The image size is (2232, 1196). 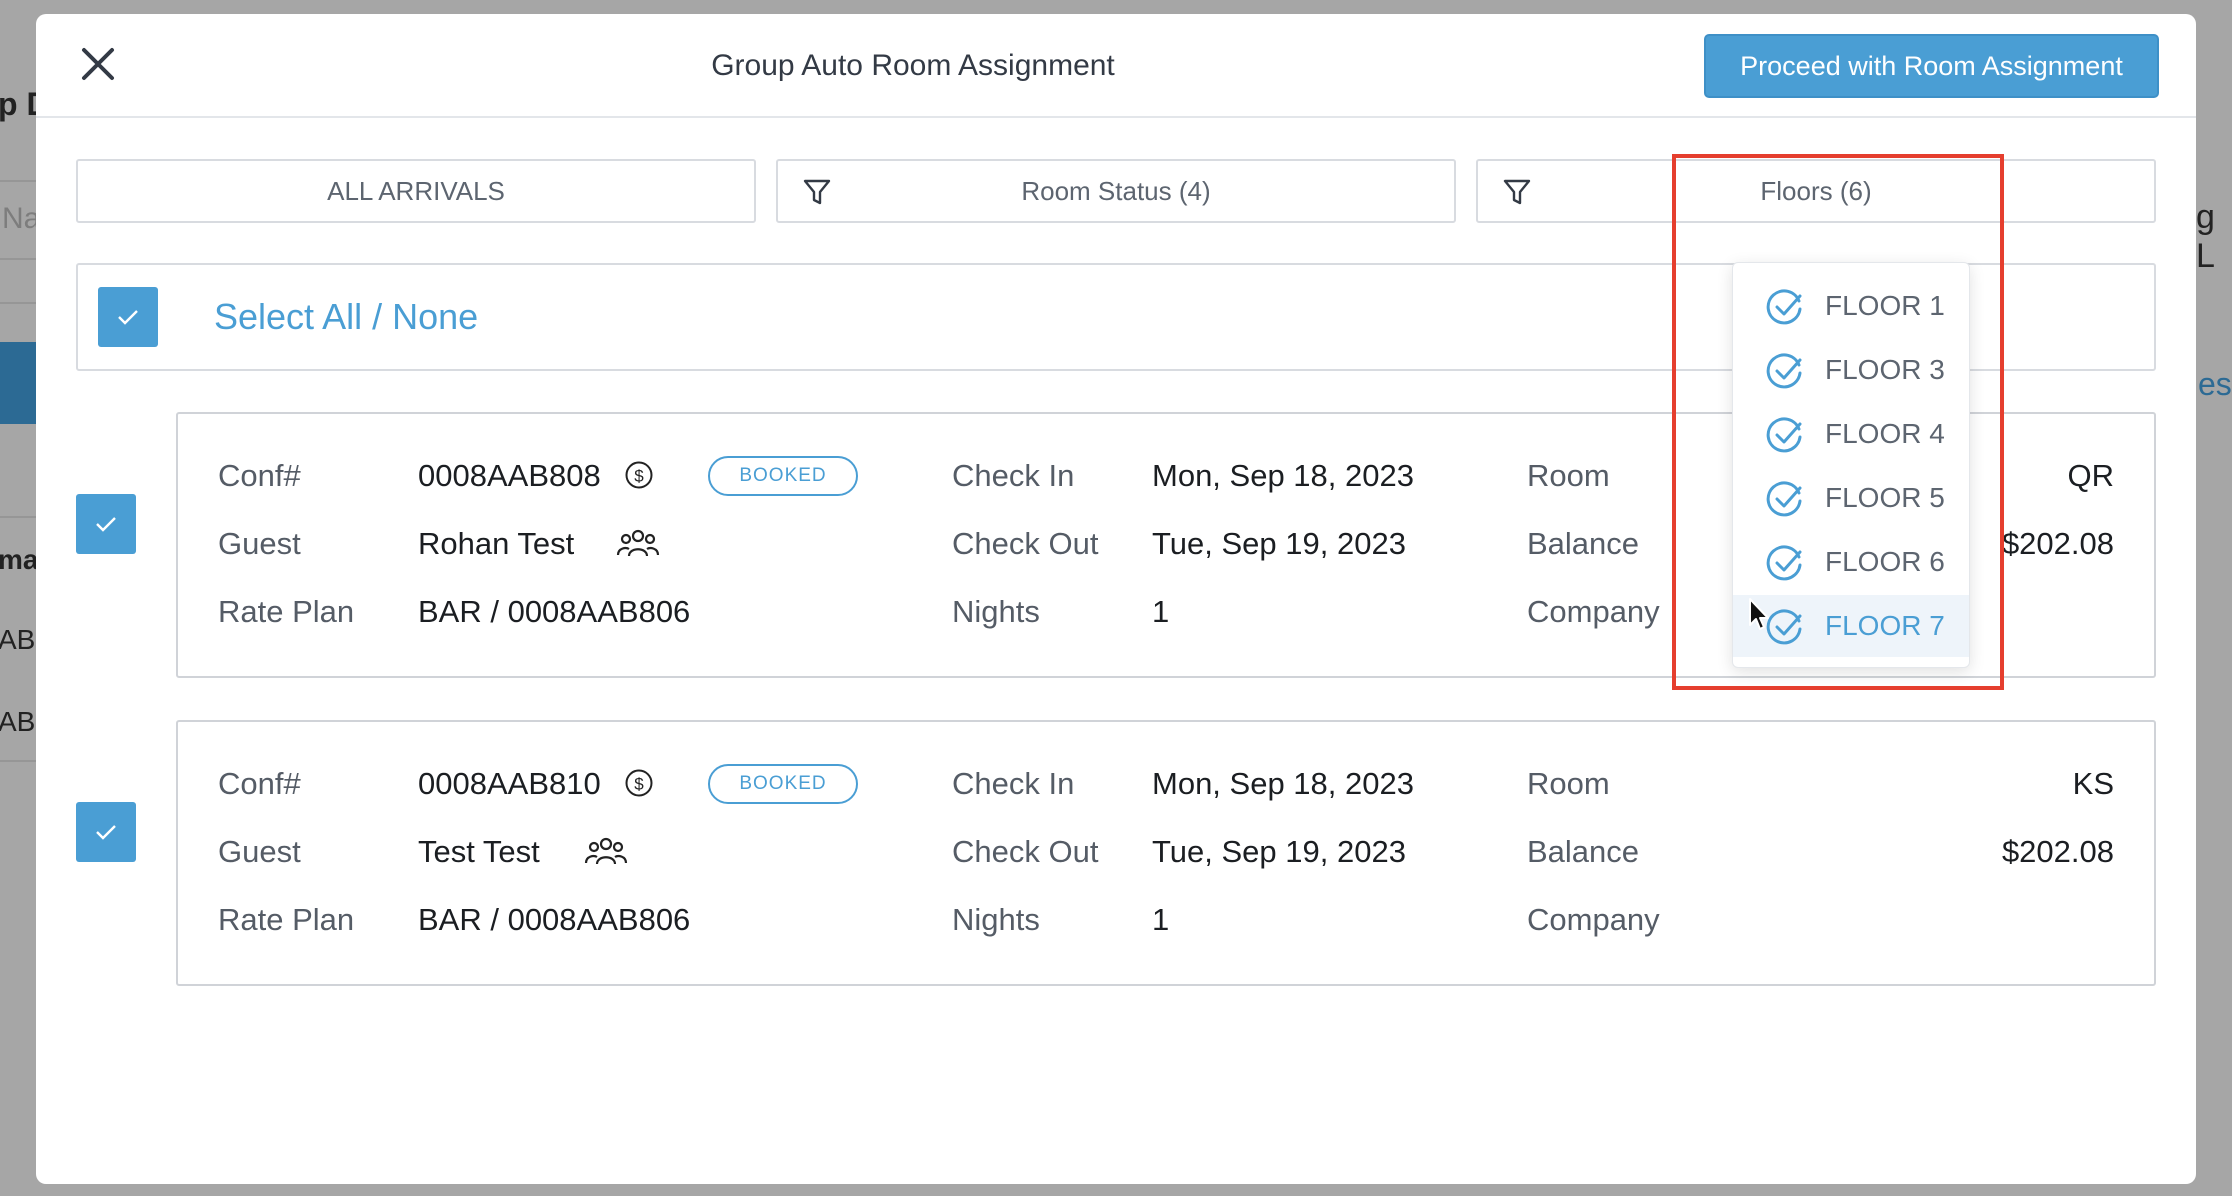 I want to click on proceed-with-room-assignment-button: Proceed with Room Assignment, so click(x=1931, y=66).